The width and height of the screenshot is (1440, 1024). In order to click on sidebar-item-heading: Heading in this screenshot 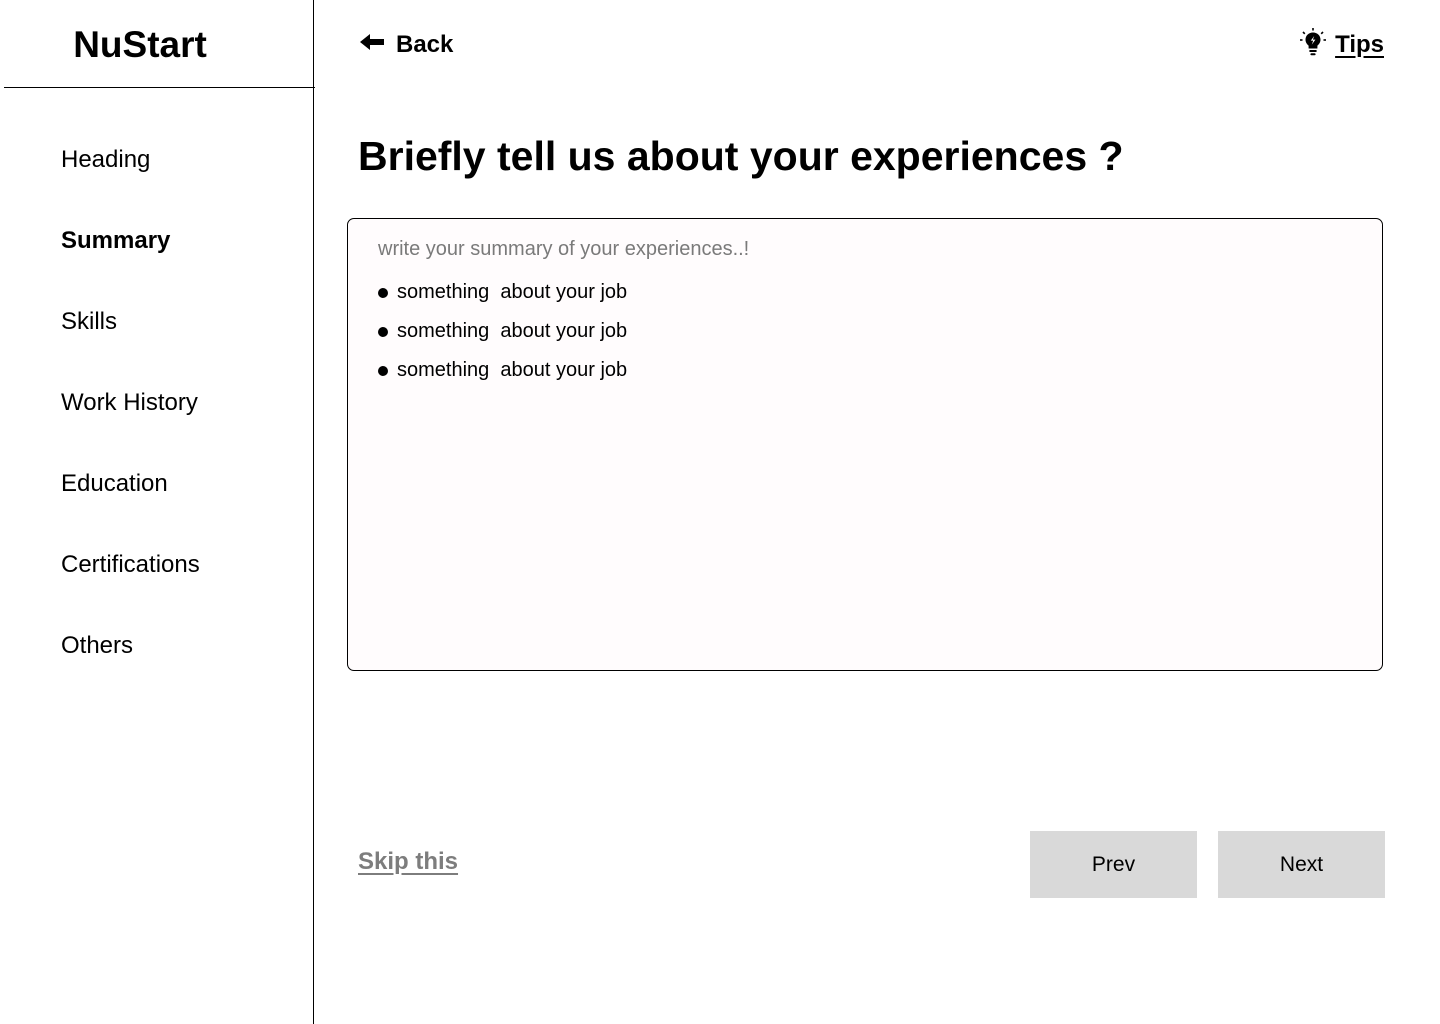, I will do `click(105, 160)`.